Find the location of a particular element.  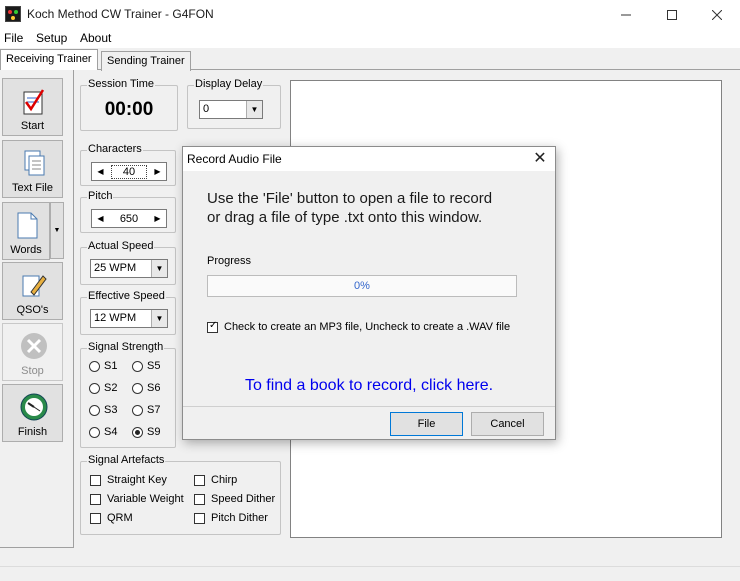

tab-sending-trainer: Sending Trainer is located at coordinates (146, 61).